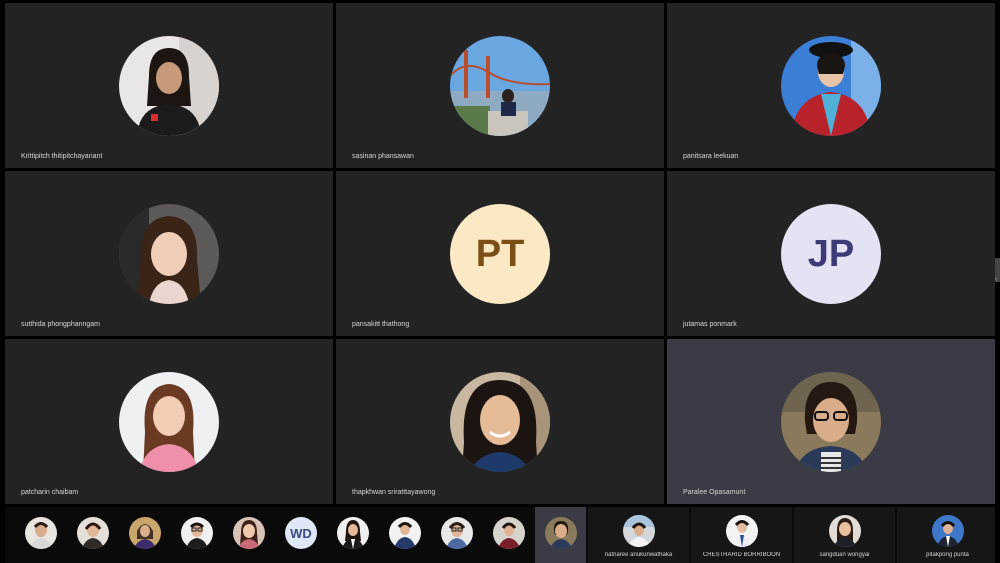  I want to click on participant-tile: thapkhwan sriratttayawong, so click(500, 421).